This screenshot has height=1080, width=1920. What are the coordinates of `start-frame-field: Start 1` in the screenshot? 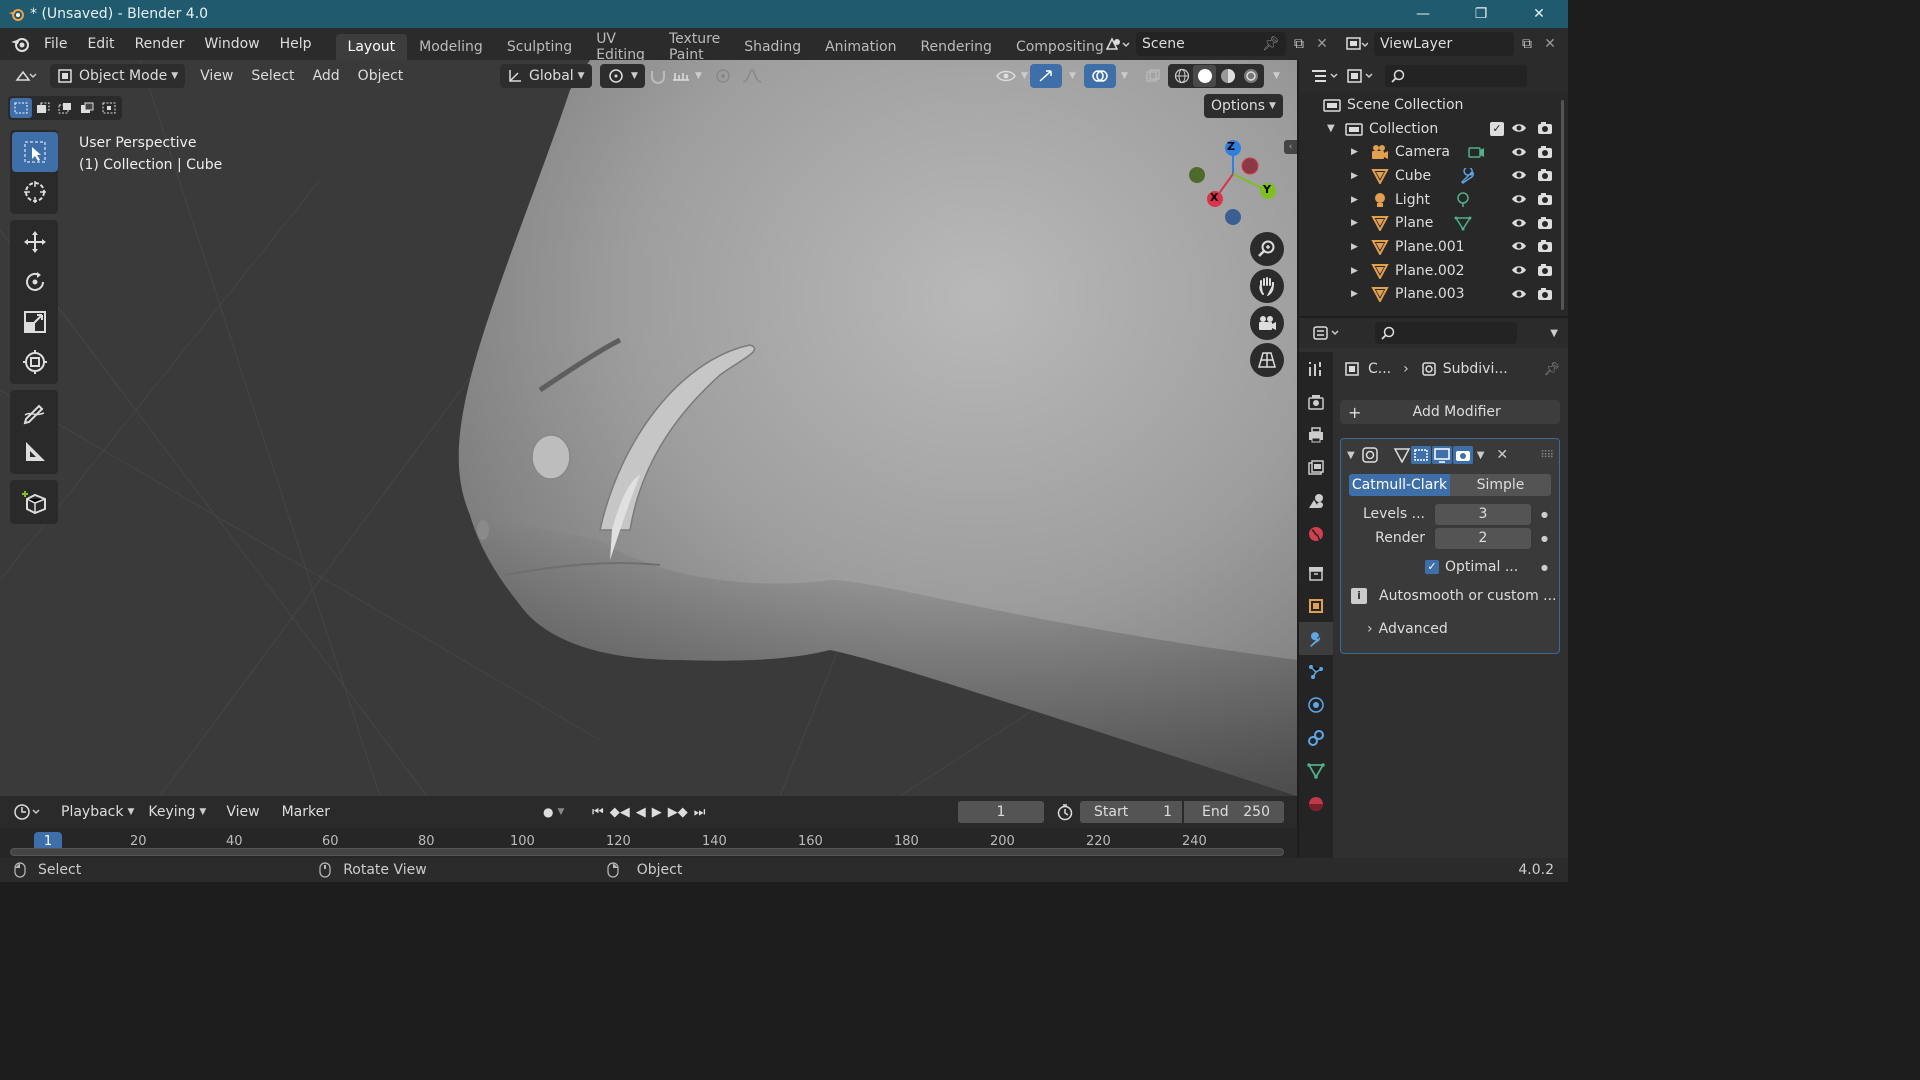 It's located at (1131, 812).